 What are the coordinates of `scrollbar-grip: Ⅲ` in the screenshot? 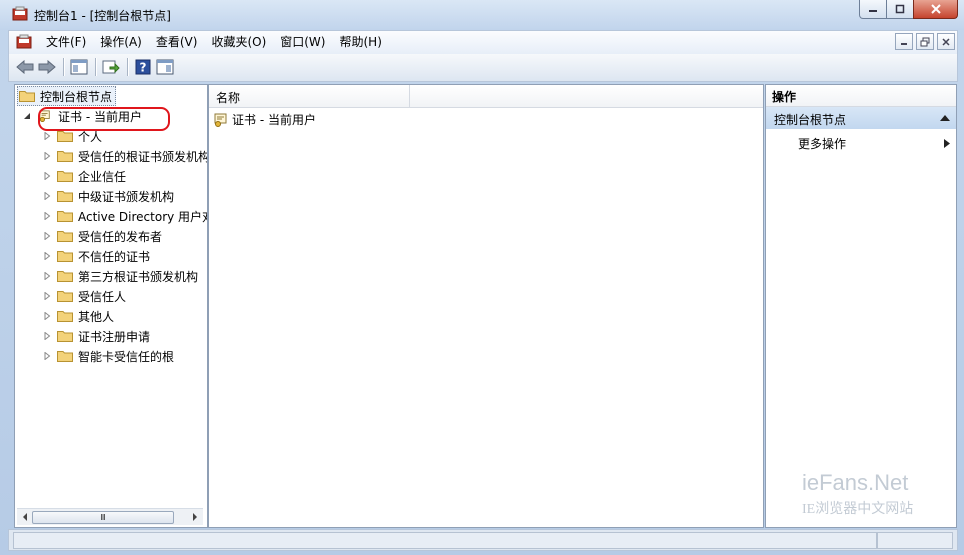 It's located at (103, 517).